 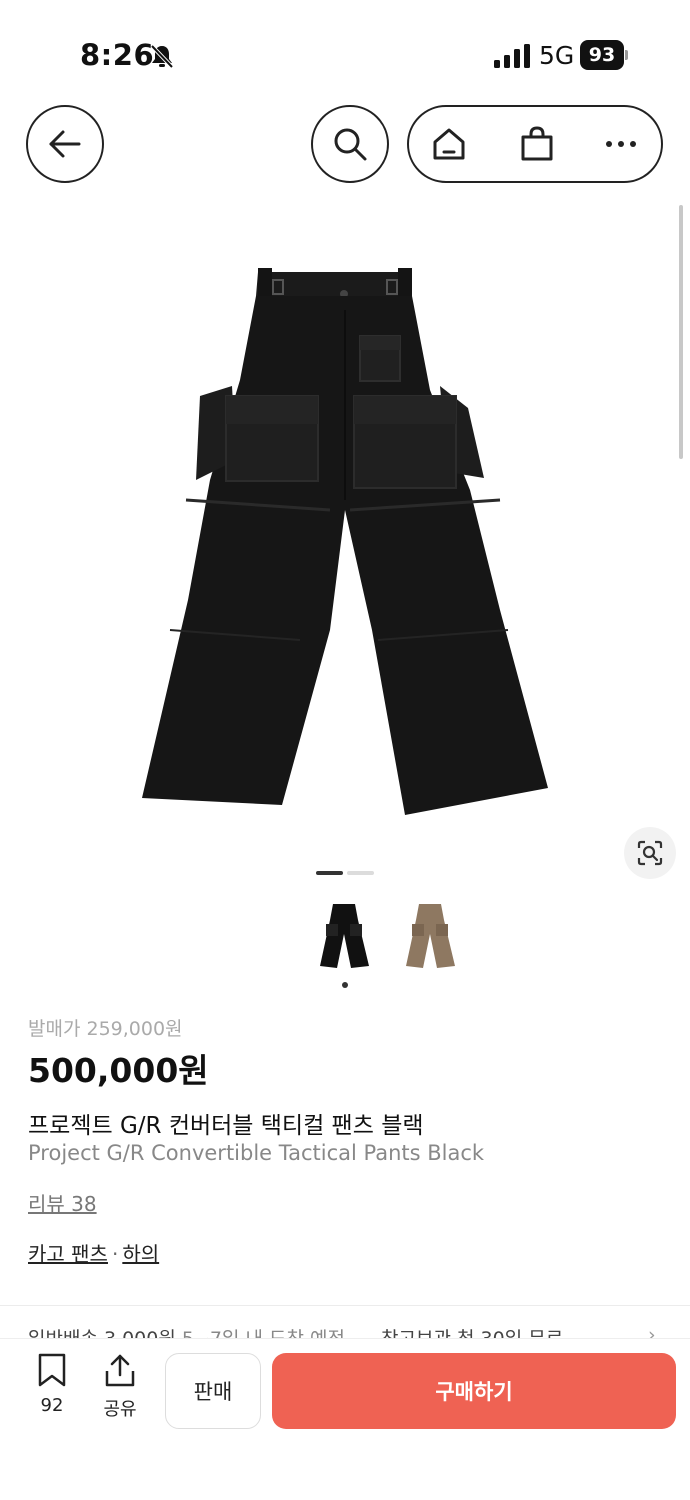 I want to click on category-link-cargo-pants: 카고 팬츠, so click(x=68, y=1254).